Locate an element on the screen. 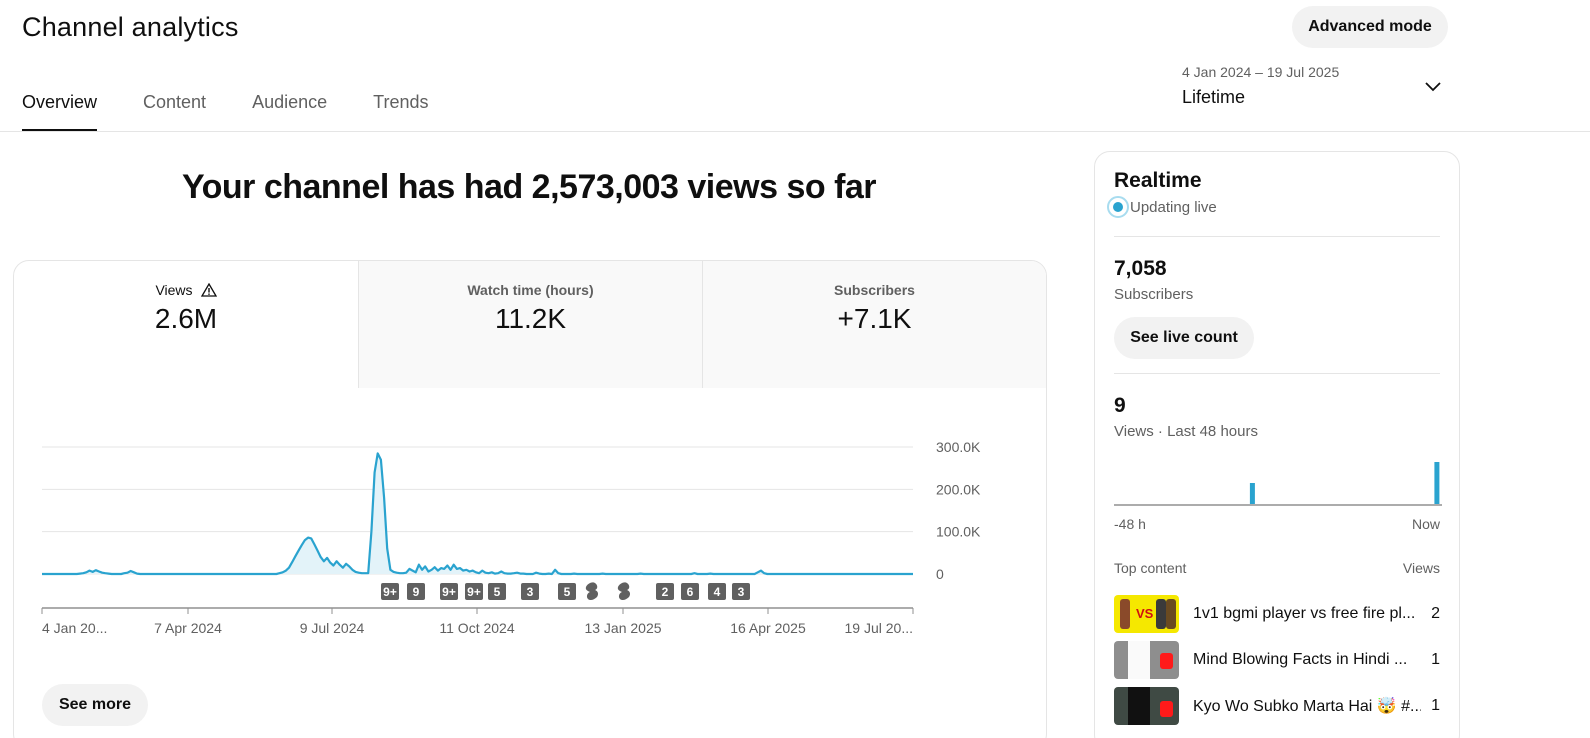  x-tick-label: 13 Jan 2025 is located at coordinates (622, 628).